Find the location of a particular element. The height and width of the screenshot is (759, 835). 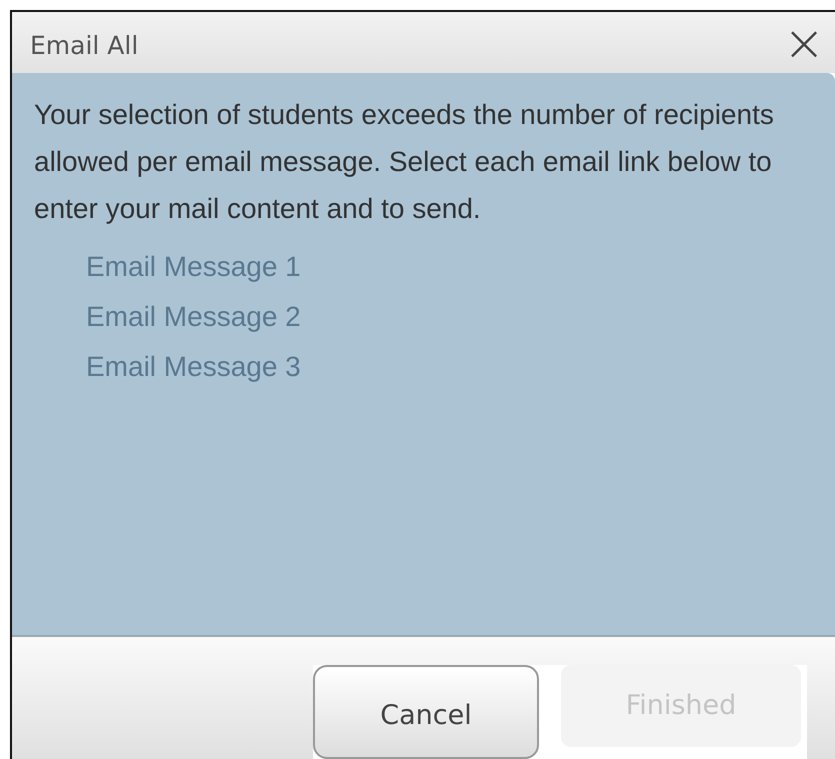

email-link: Email Message 3 is located at coordinates (193, 367).